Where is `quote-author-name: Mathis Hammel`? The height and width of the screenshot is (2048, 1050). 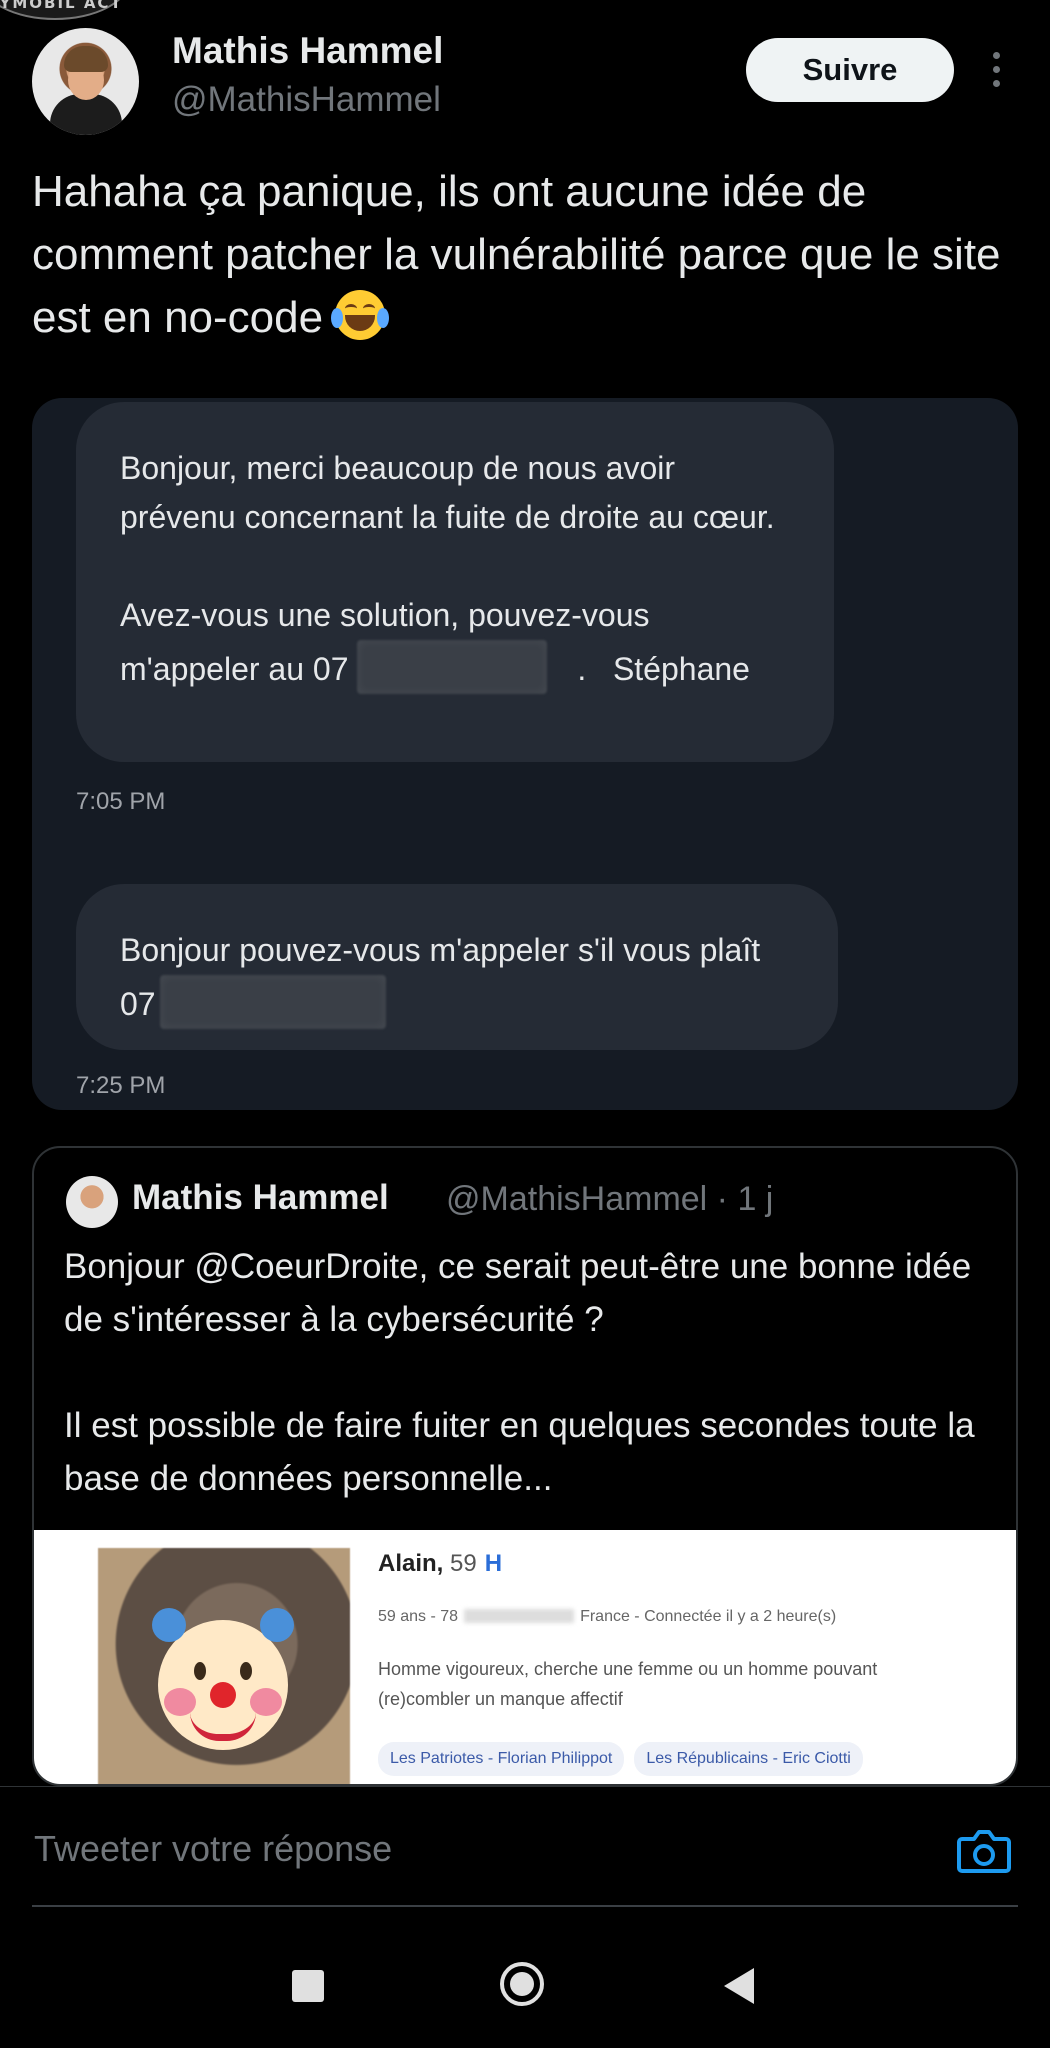
quote-author-name: Mathis Hammel is located at coordinates (260, 1197).